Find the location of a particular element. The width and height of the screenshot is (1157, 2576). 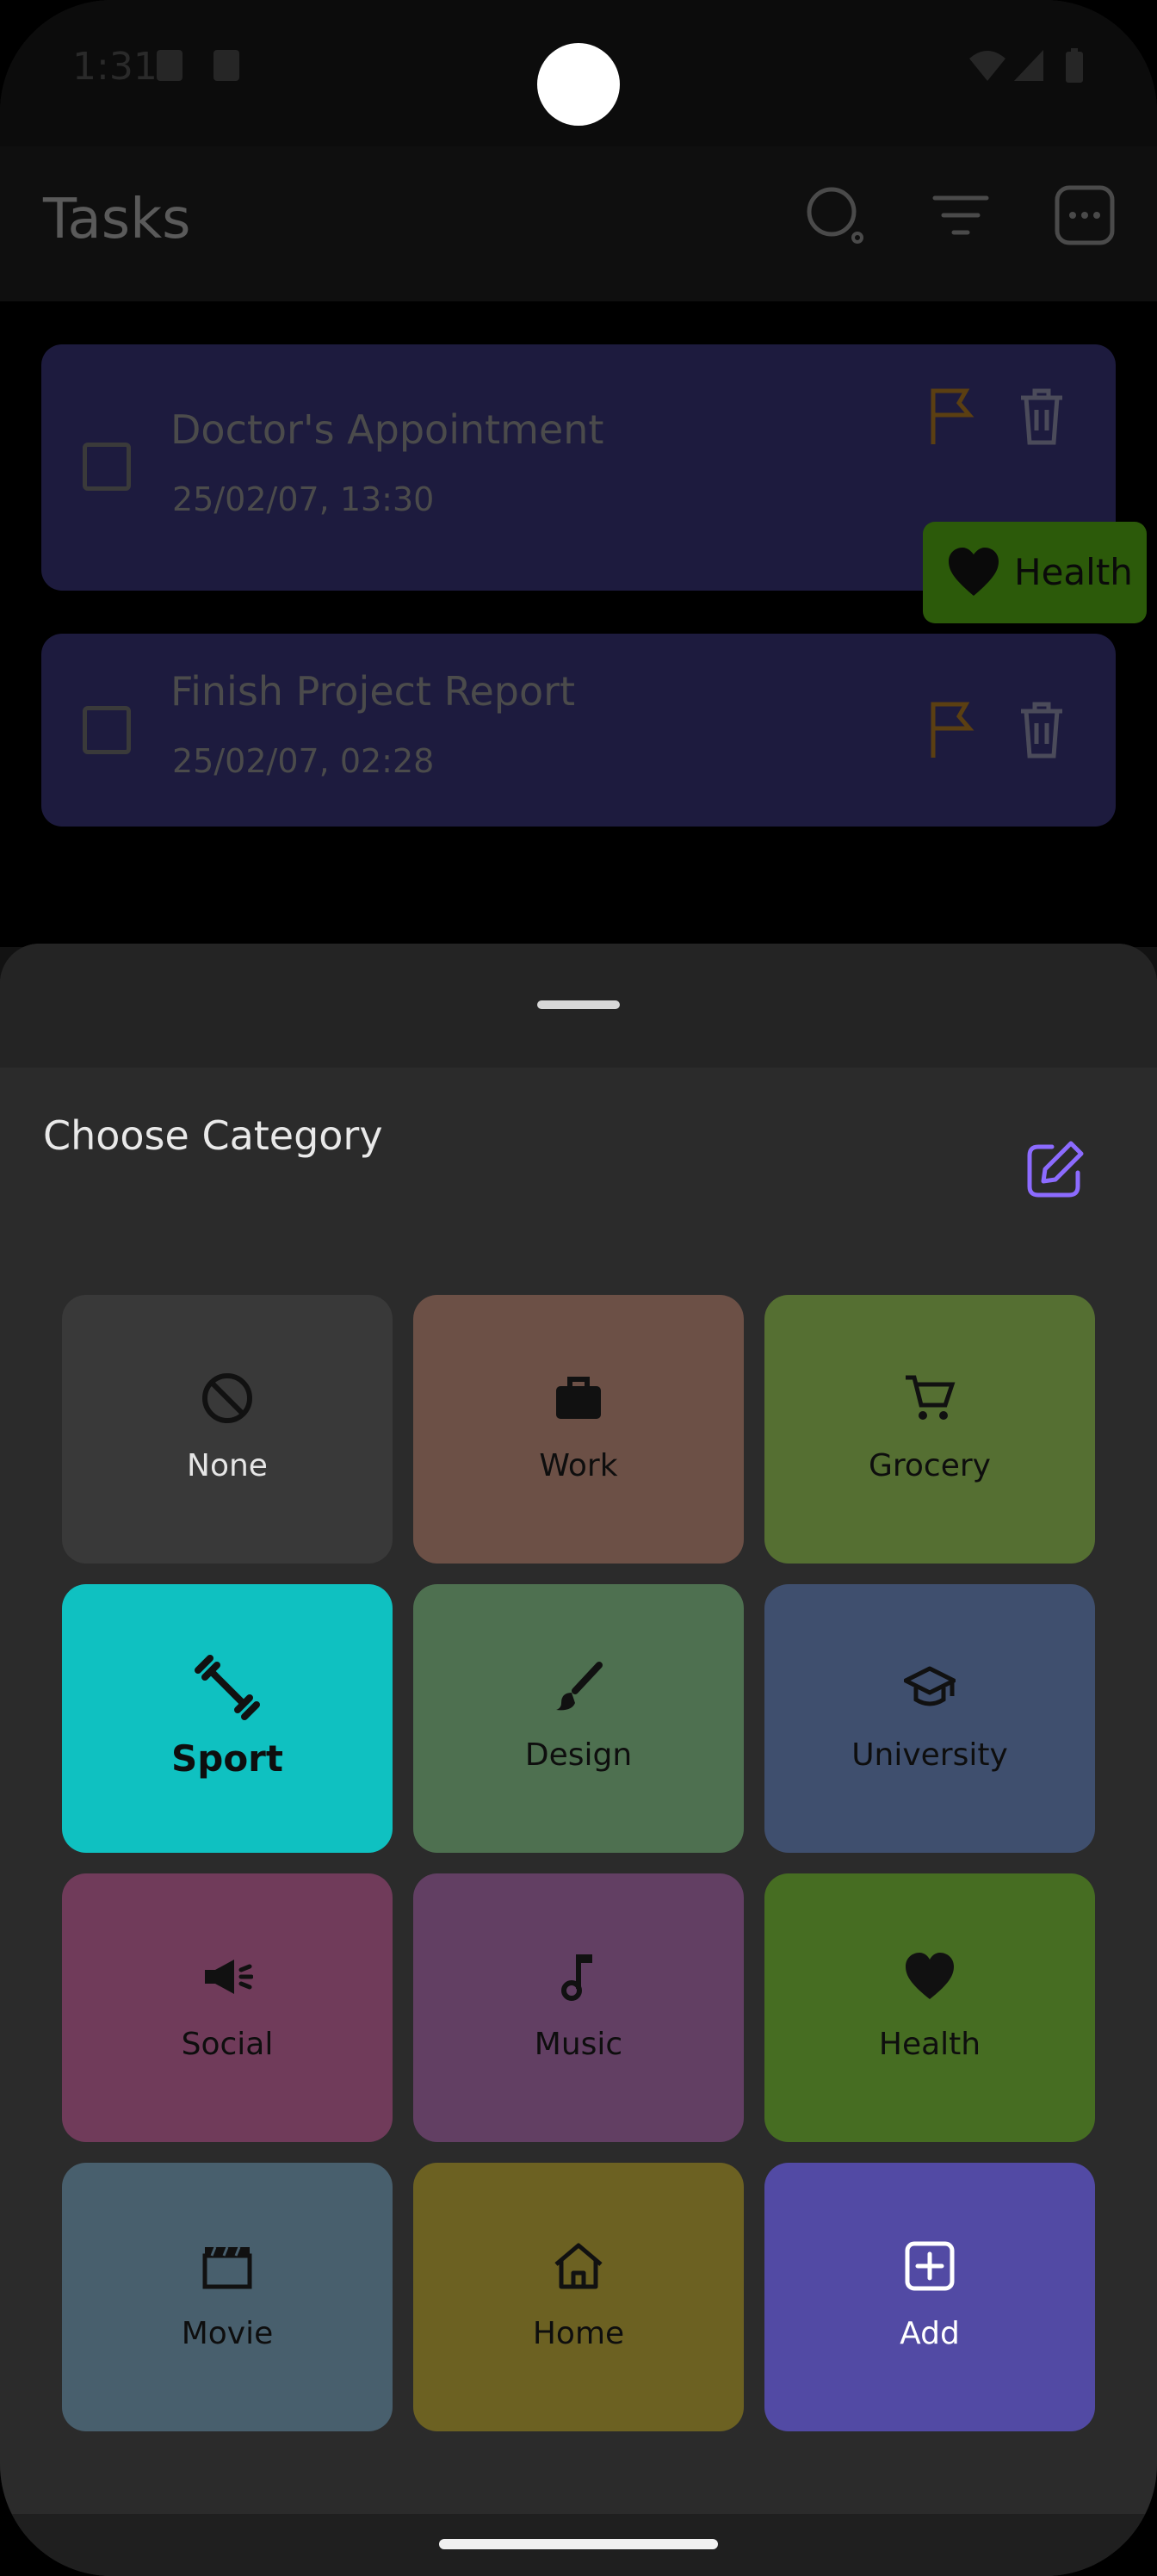

brush-icon is located at coordinates (579, 1687).